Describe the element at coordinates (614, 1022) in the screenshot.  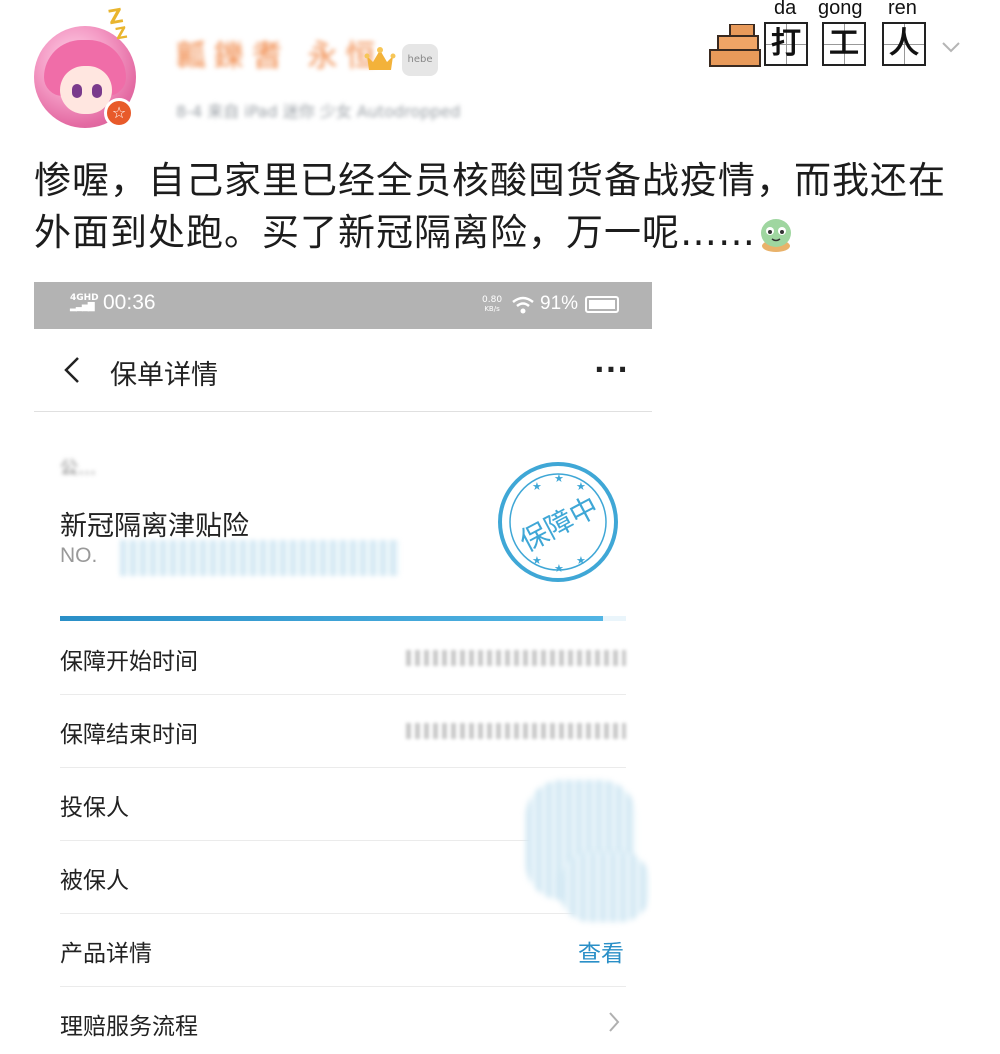
I see `chevron-right-icon` at that location.